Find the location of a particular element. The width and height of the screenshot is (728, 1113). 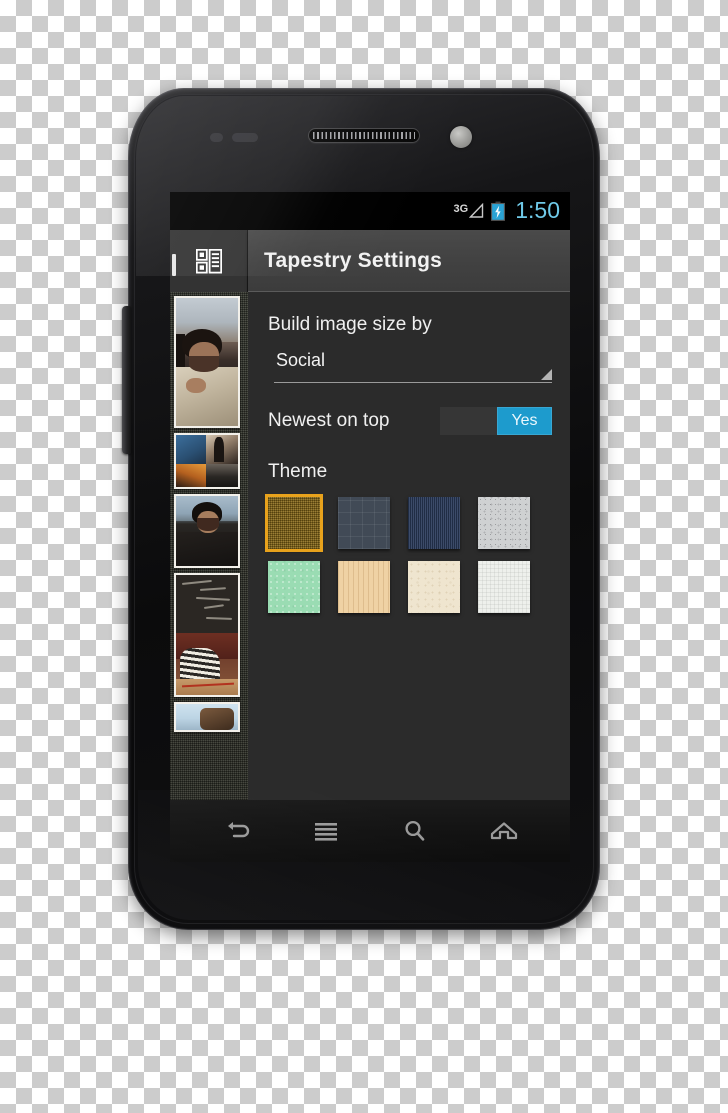

navigation-bar is located at coordinates (370, 831).